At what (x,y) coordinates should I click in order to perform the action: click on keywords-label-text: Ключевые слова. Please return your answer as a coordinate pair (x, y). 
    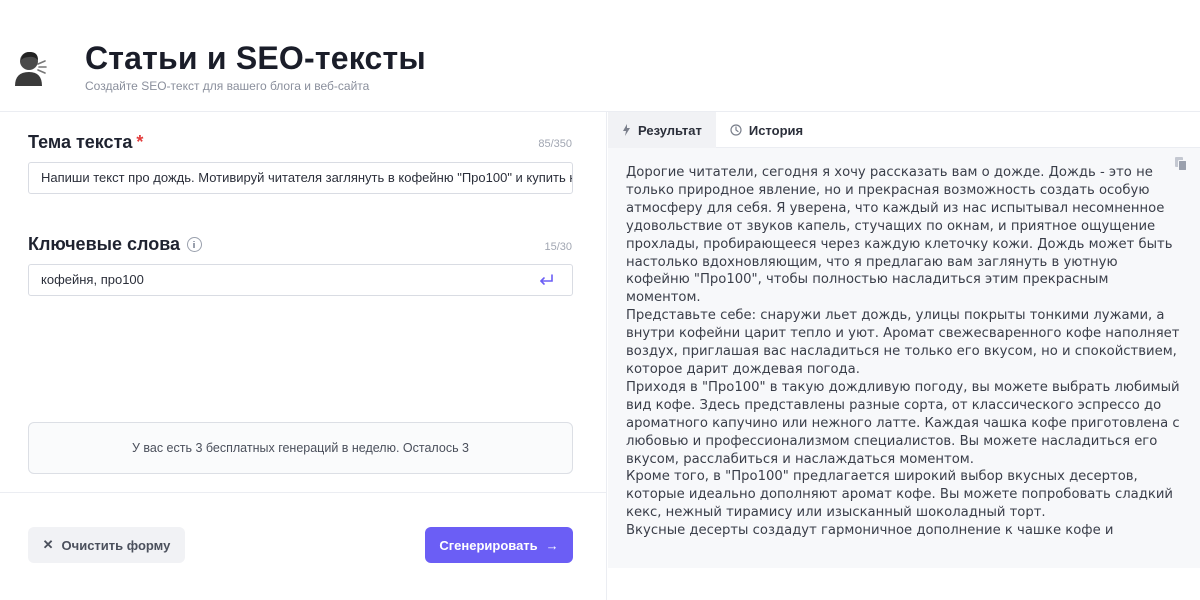
    Looking at the image, I should click on (104, 244).